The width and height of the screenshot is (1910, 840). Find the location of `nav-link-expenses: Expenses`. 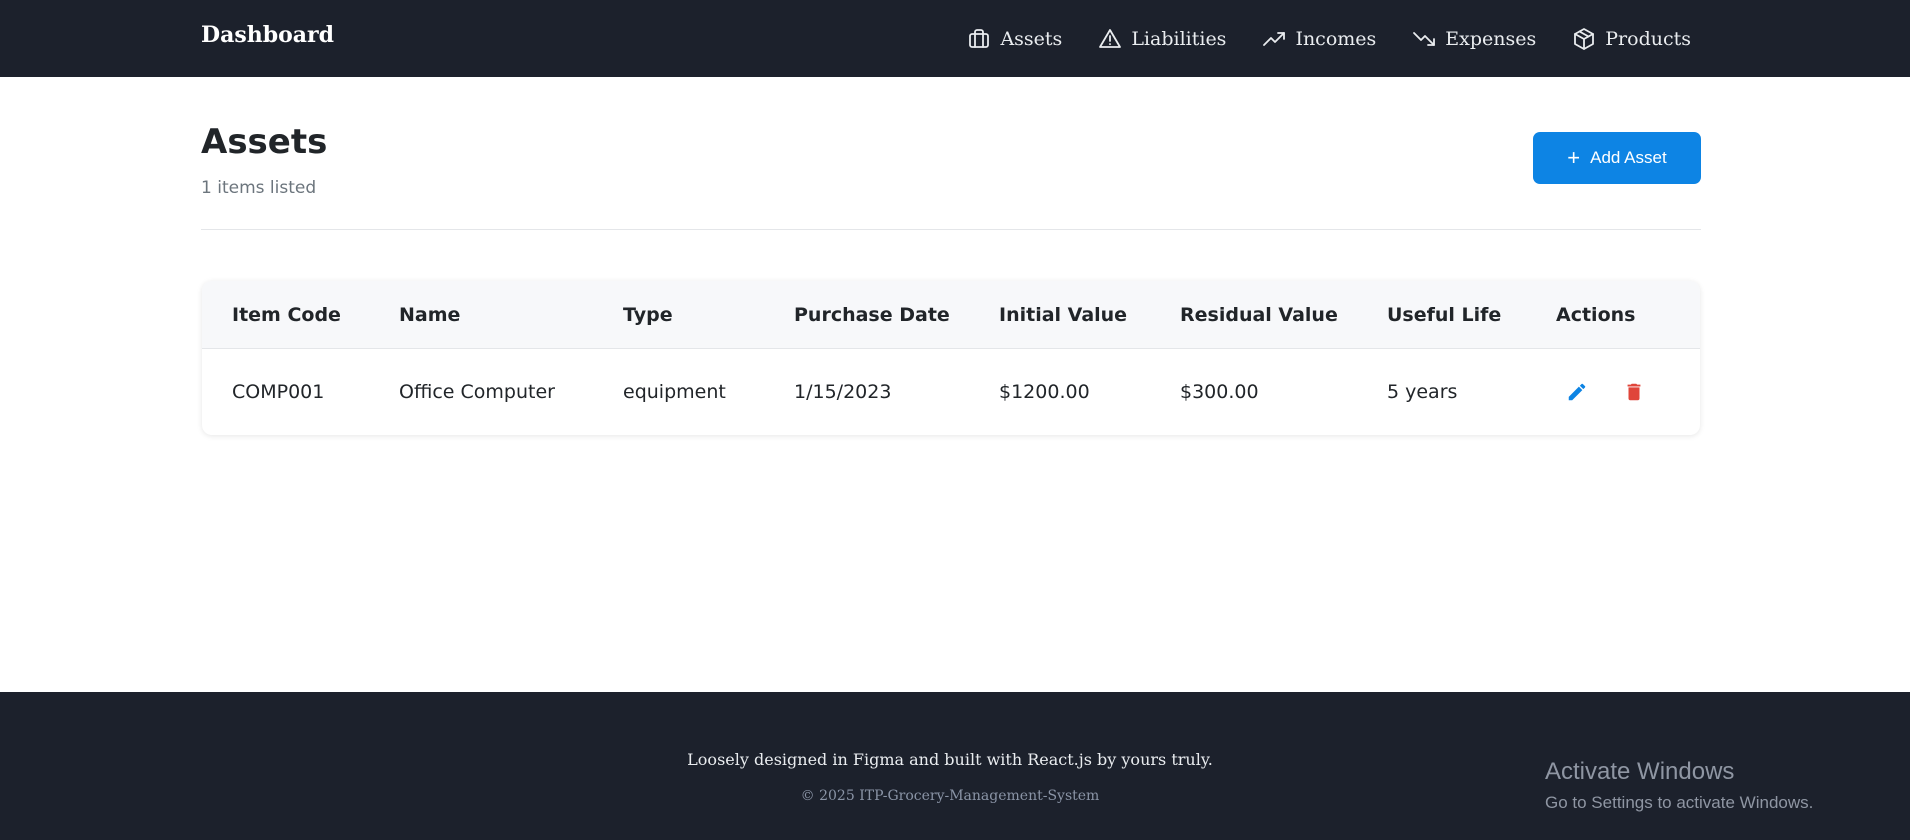

nav-link-expenses: Expenses is located at coordinates (1474, 39).